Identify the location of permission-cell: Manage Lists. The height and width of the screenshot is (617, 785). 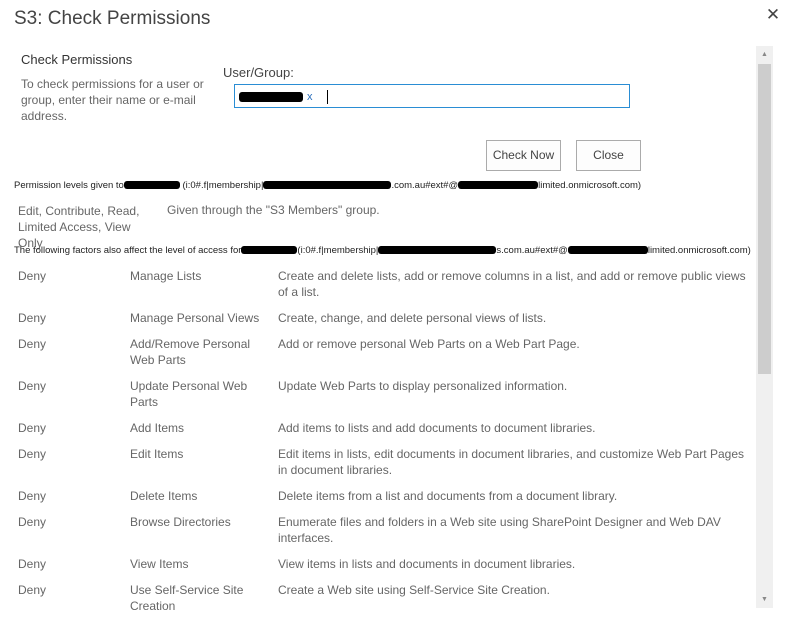
(166, 276).